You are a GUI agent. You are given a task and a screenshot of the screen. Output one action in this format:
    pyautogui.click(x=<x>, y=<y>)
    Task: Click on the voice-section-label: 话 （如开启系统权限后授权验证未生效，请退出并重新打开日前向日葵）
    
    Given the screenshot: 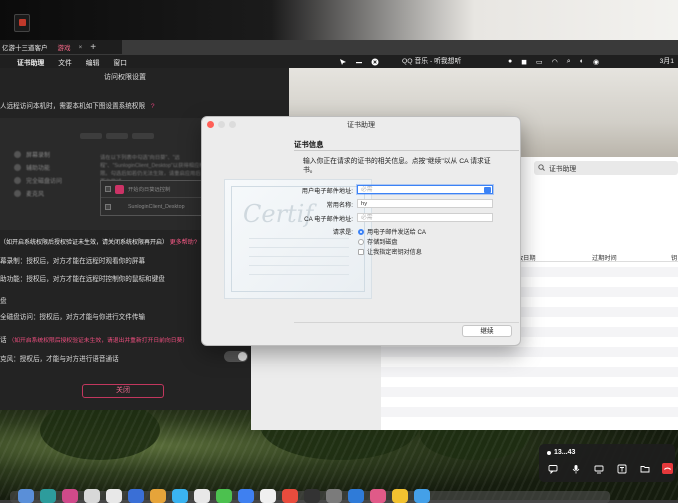 What is the action you would take?
    pyautogui.click(x=94, y=340)
    